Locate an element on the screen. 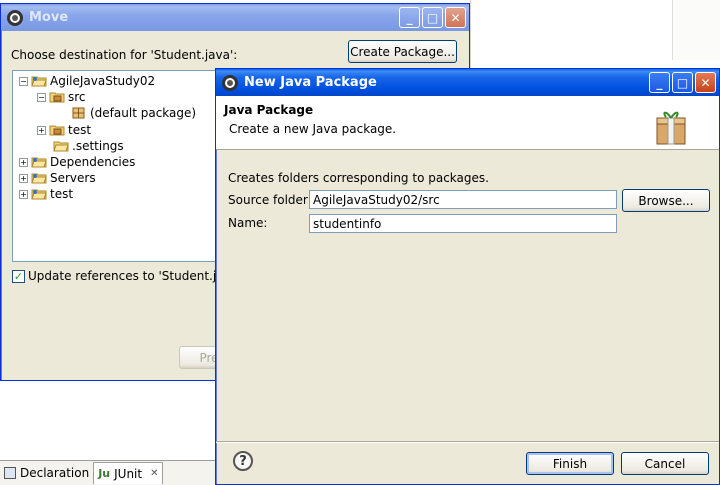 The height and width of the screenshot is (485, 720). tree-item-default-package: (default package) is located at coordinates (133, 113).